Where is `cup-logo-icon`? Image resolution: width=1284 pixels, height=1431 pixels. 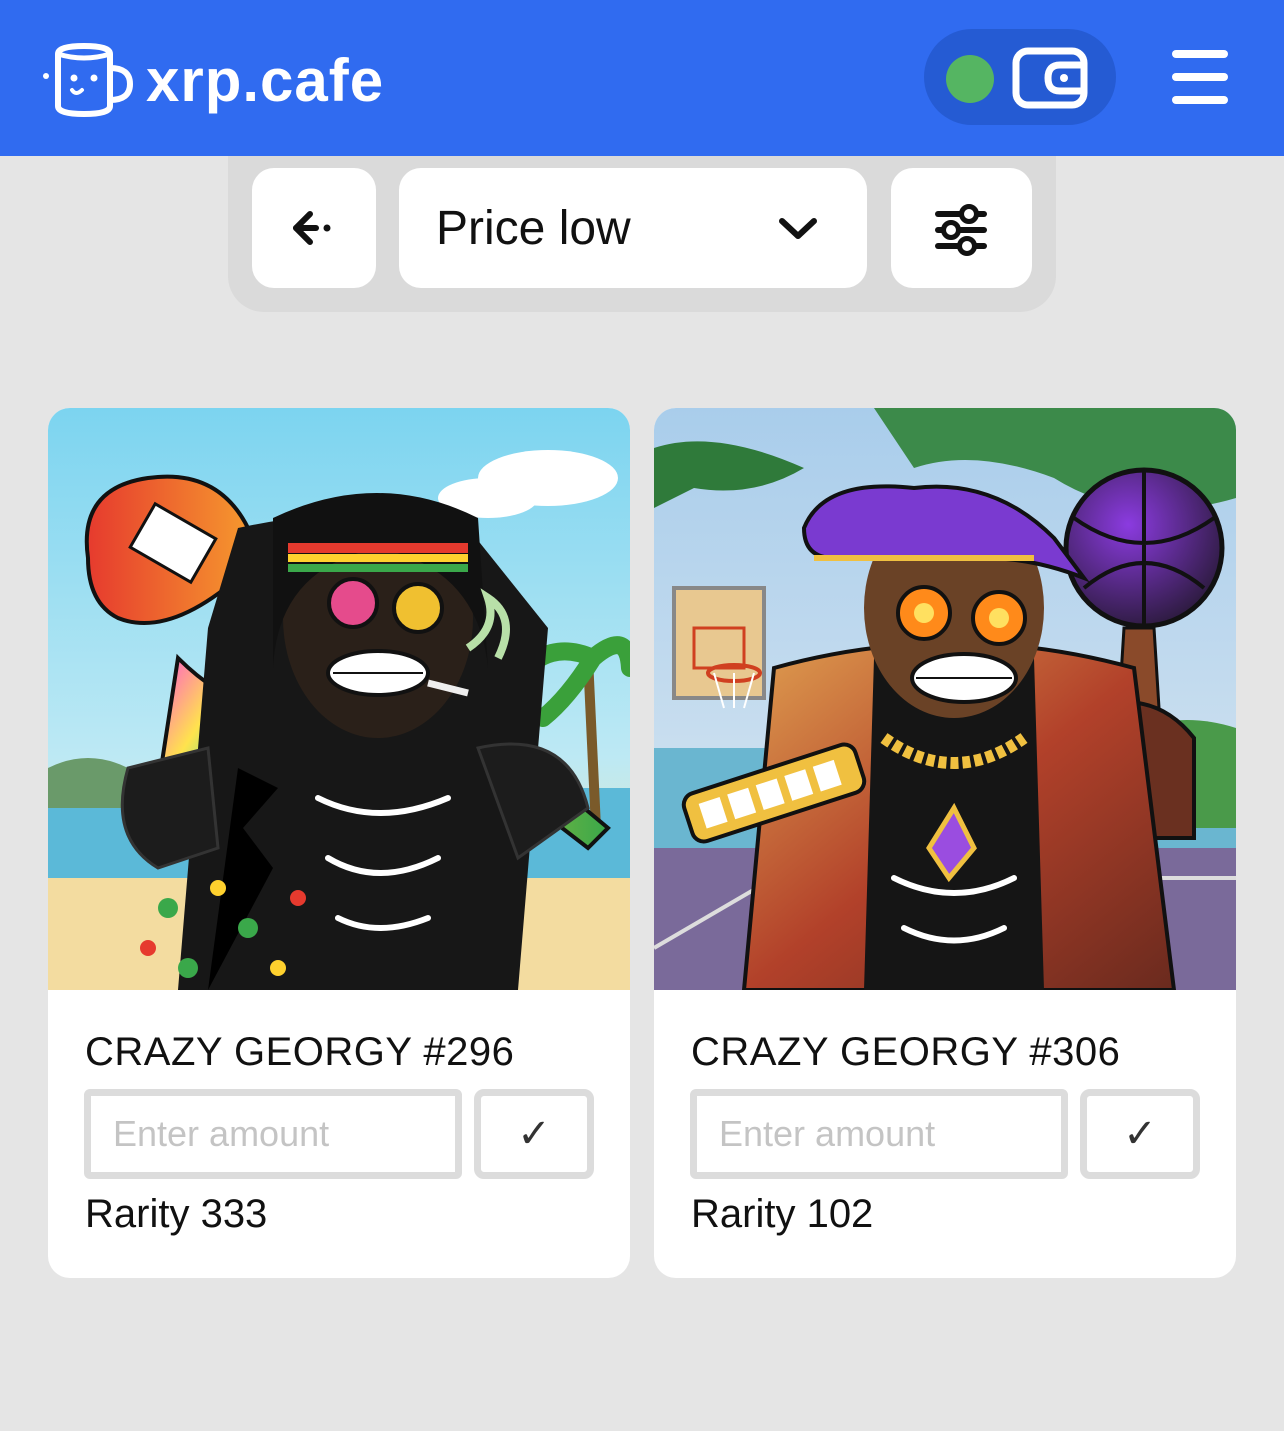 cup-logo-icon is located at coordinates (88, 80).